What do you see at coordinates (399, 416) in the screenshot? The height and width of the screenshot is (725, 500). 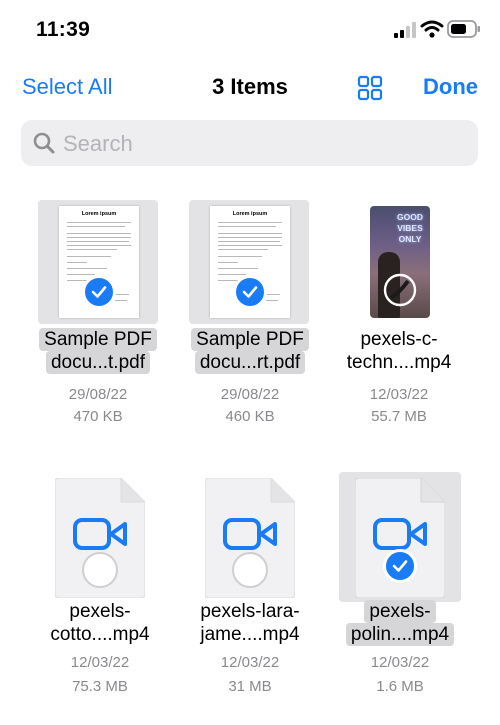 I see `file-size: 55.7 MB` at bounding box center [399, 416].